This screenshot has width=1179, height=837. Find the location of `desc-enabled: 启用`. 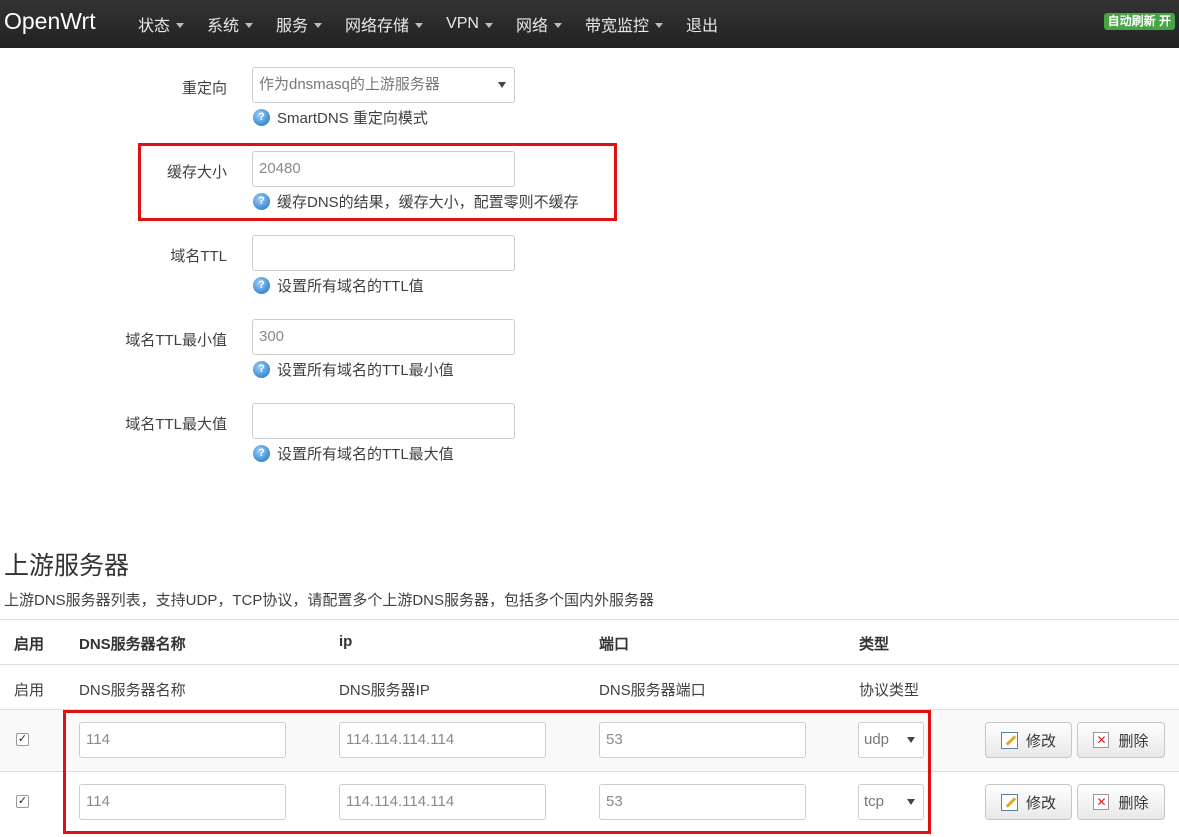

desc-enabled: 启用 is located at coordinates (29, 690).